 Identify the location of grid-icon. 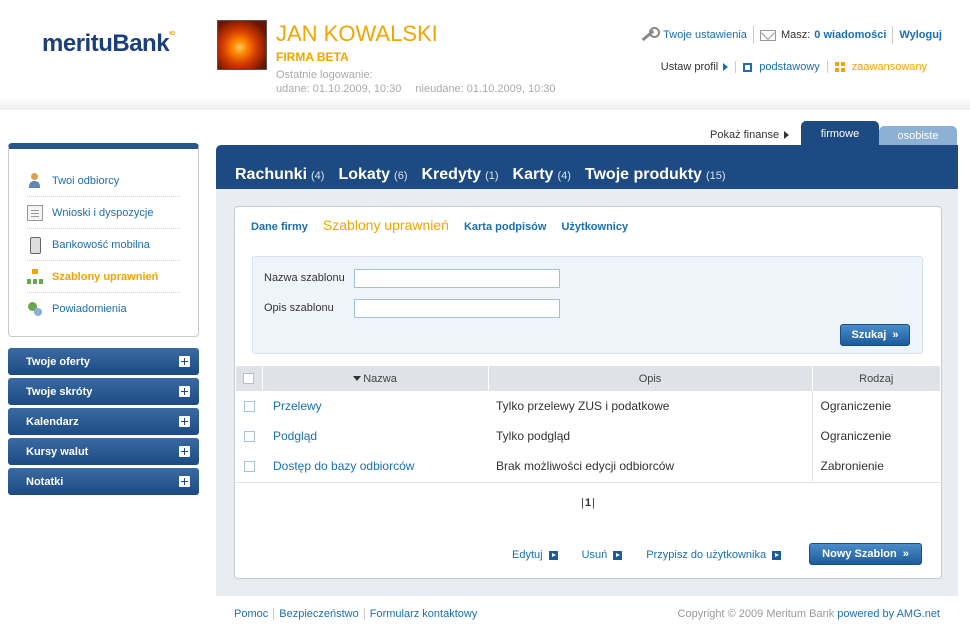
(839, 67).